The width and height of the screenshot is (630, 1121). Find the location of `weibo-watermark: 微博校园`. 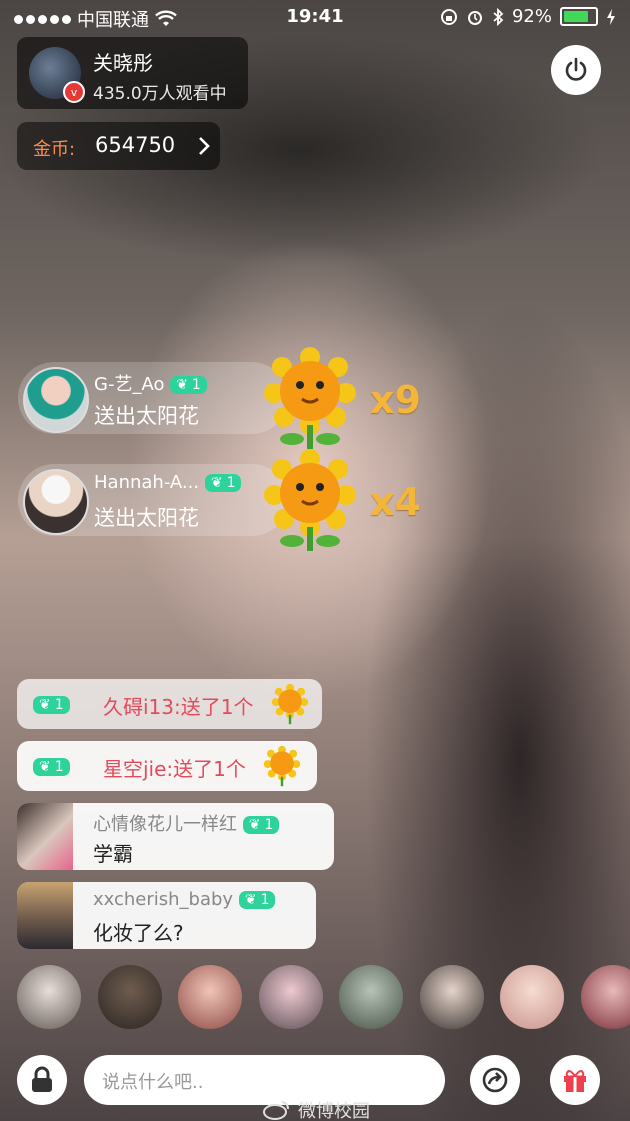

weibo-watermark: 微博校园 is located at coordinates (316, 1109).